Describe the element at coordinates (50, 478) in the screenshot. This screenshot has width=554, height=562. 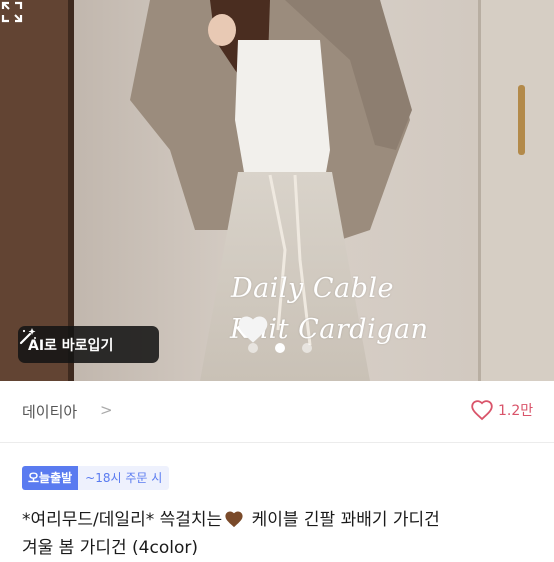
I see `badge-today-shipping: 오늘출발` at that location.